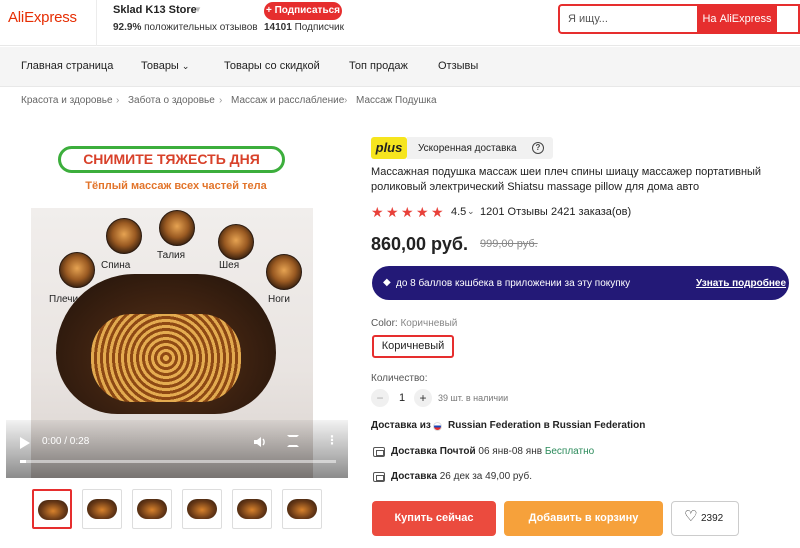 Image resolution: width=800 pixels, height=548 pixels. Describe the element at coordinates (538, 148) in the screenshot. I see `help-icon: ?` at that location.